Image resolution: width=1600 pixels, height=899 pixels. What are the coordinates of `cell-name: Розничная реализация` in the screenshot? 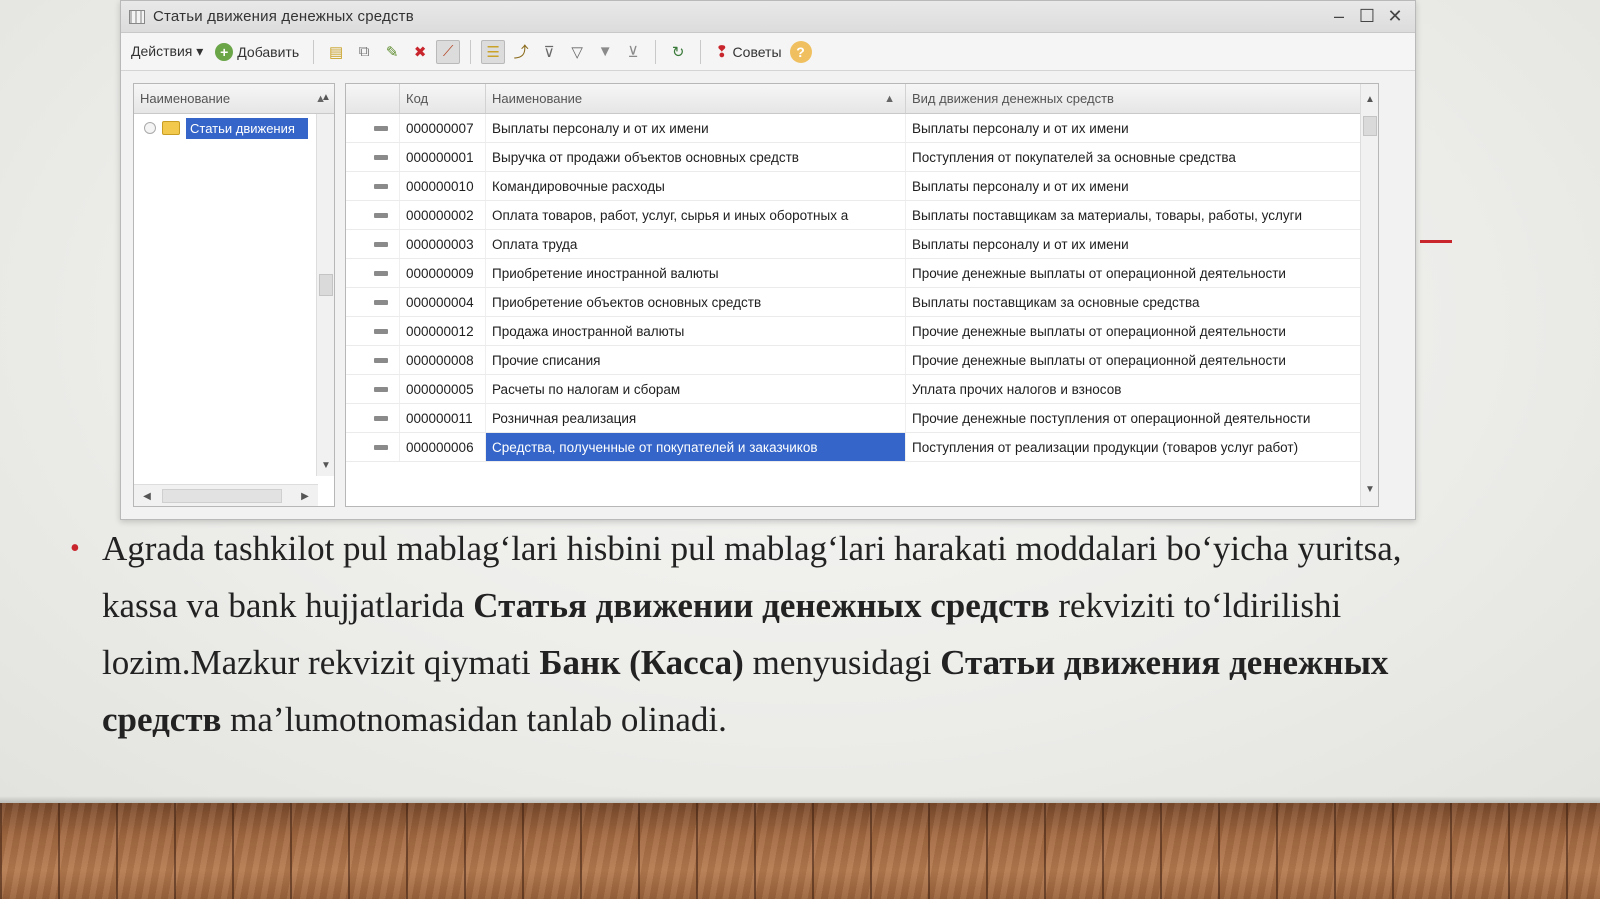 It's located at (696, 418).